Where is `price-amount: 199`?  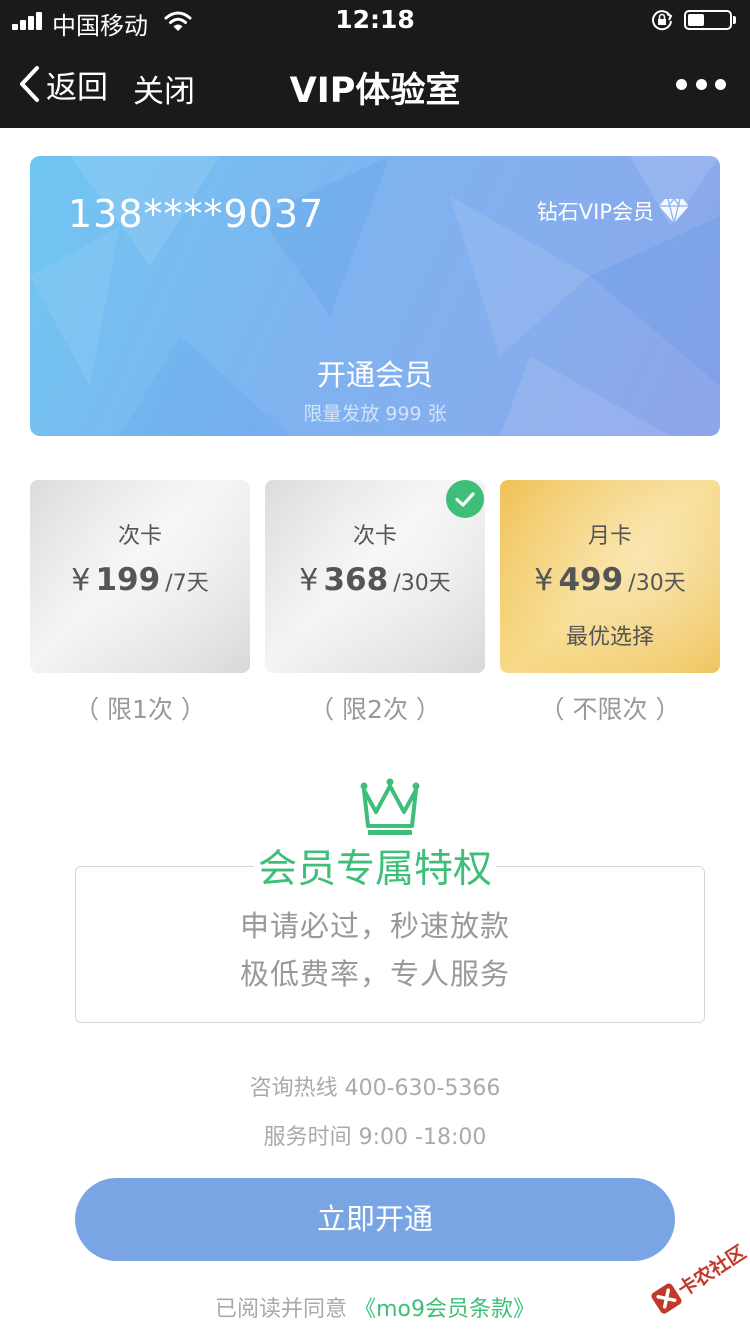
price-amount: 199 is located at coordinates (128, 580).